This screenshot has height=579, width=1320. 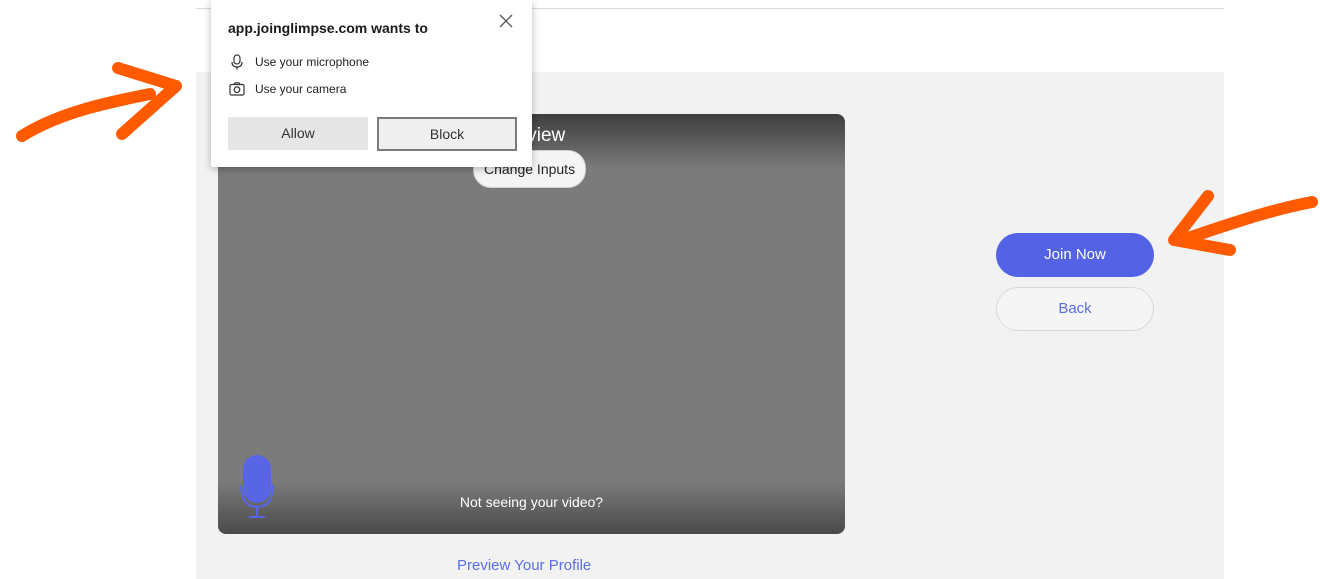 What do you see at coordinates (1075, 255) in the screenshot?
I see `join-now-button: Join Now` at bounding box center [1075, 255].